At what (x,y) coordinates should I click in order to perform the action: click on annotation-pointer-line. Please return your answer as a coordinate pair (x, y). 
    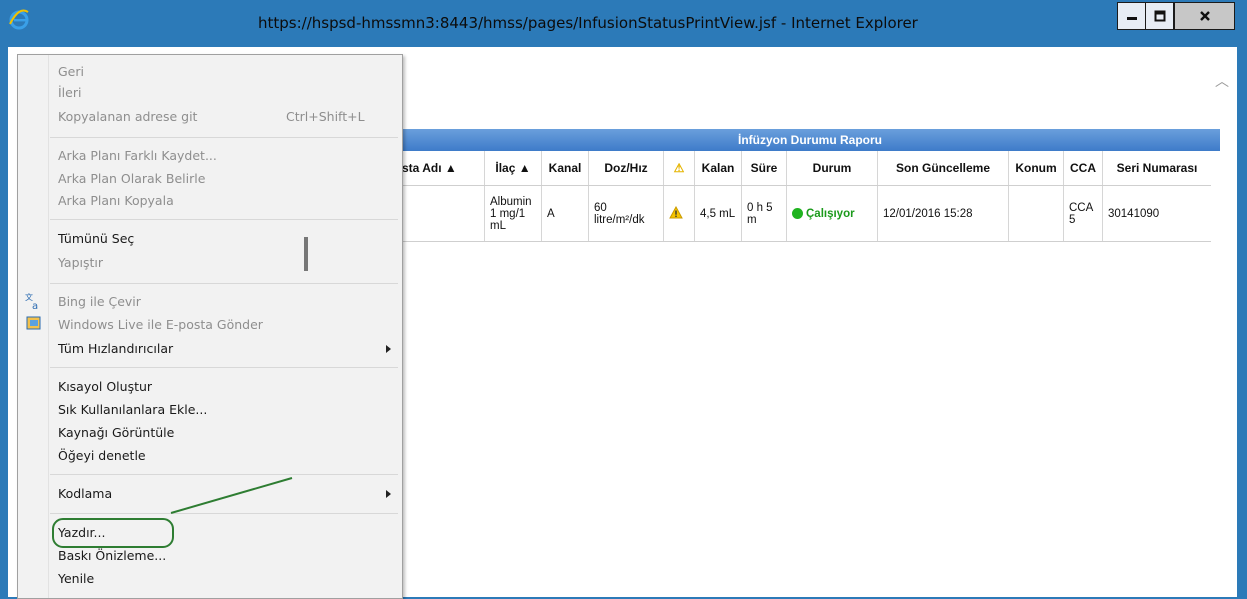
    Looking at the image, I should click on (231, 495).